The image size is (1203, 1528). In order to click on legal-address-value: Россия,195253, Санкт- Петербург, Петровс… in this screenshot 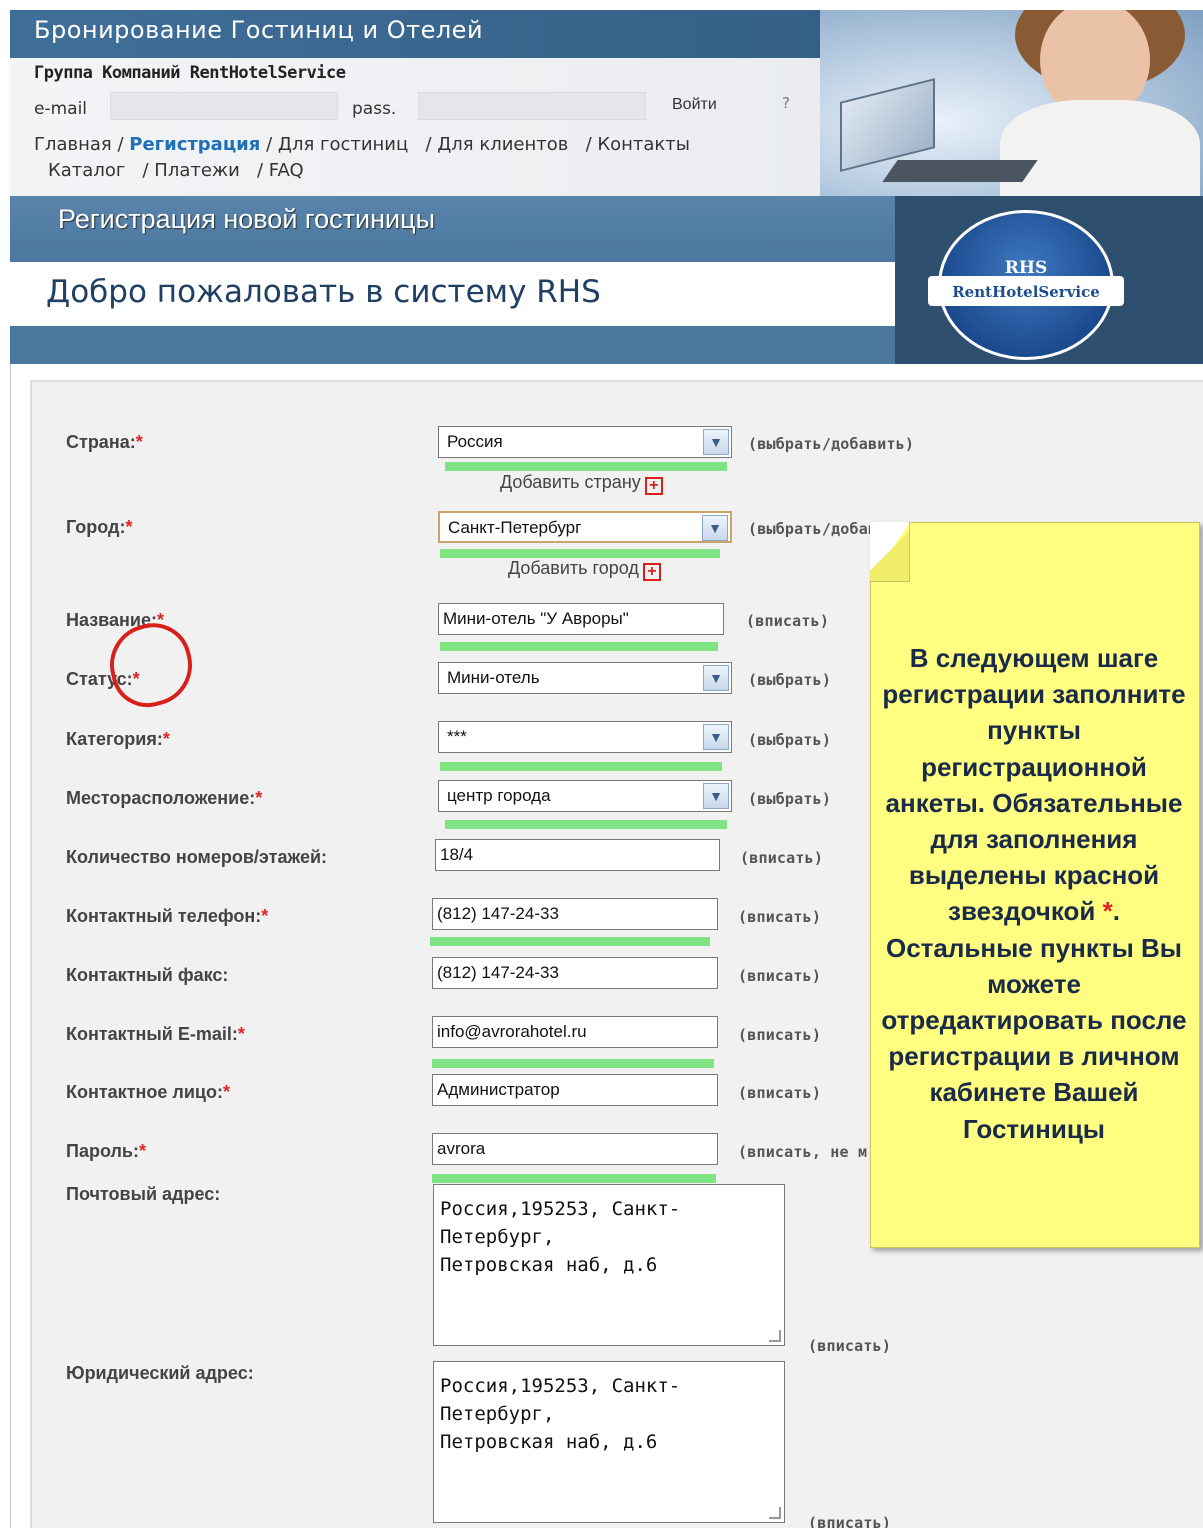, I will do `click(560, 1414)`.